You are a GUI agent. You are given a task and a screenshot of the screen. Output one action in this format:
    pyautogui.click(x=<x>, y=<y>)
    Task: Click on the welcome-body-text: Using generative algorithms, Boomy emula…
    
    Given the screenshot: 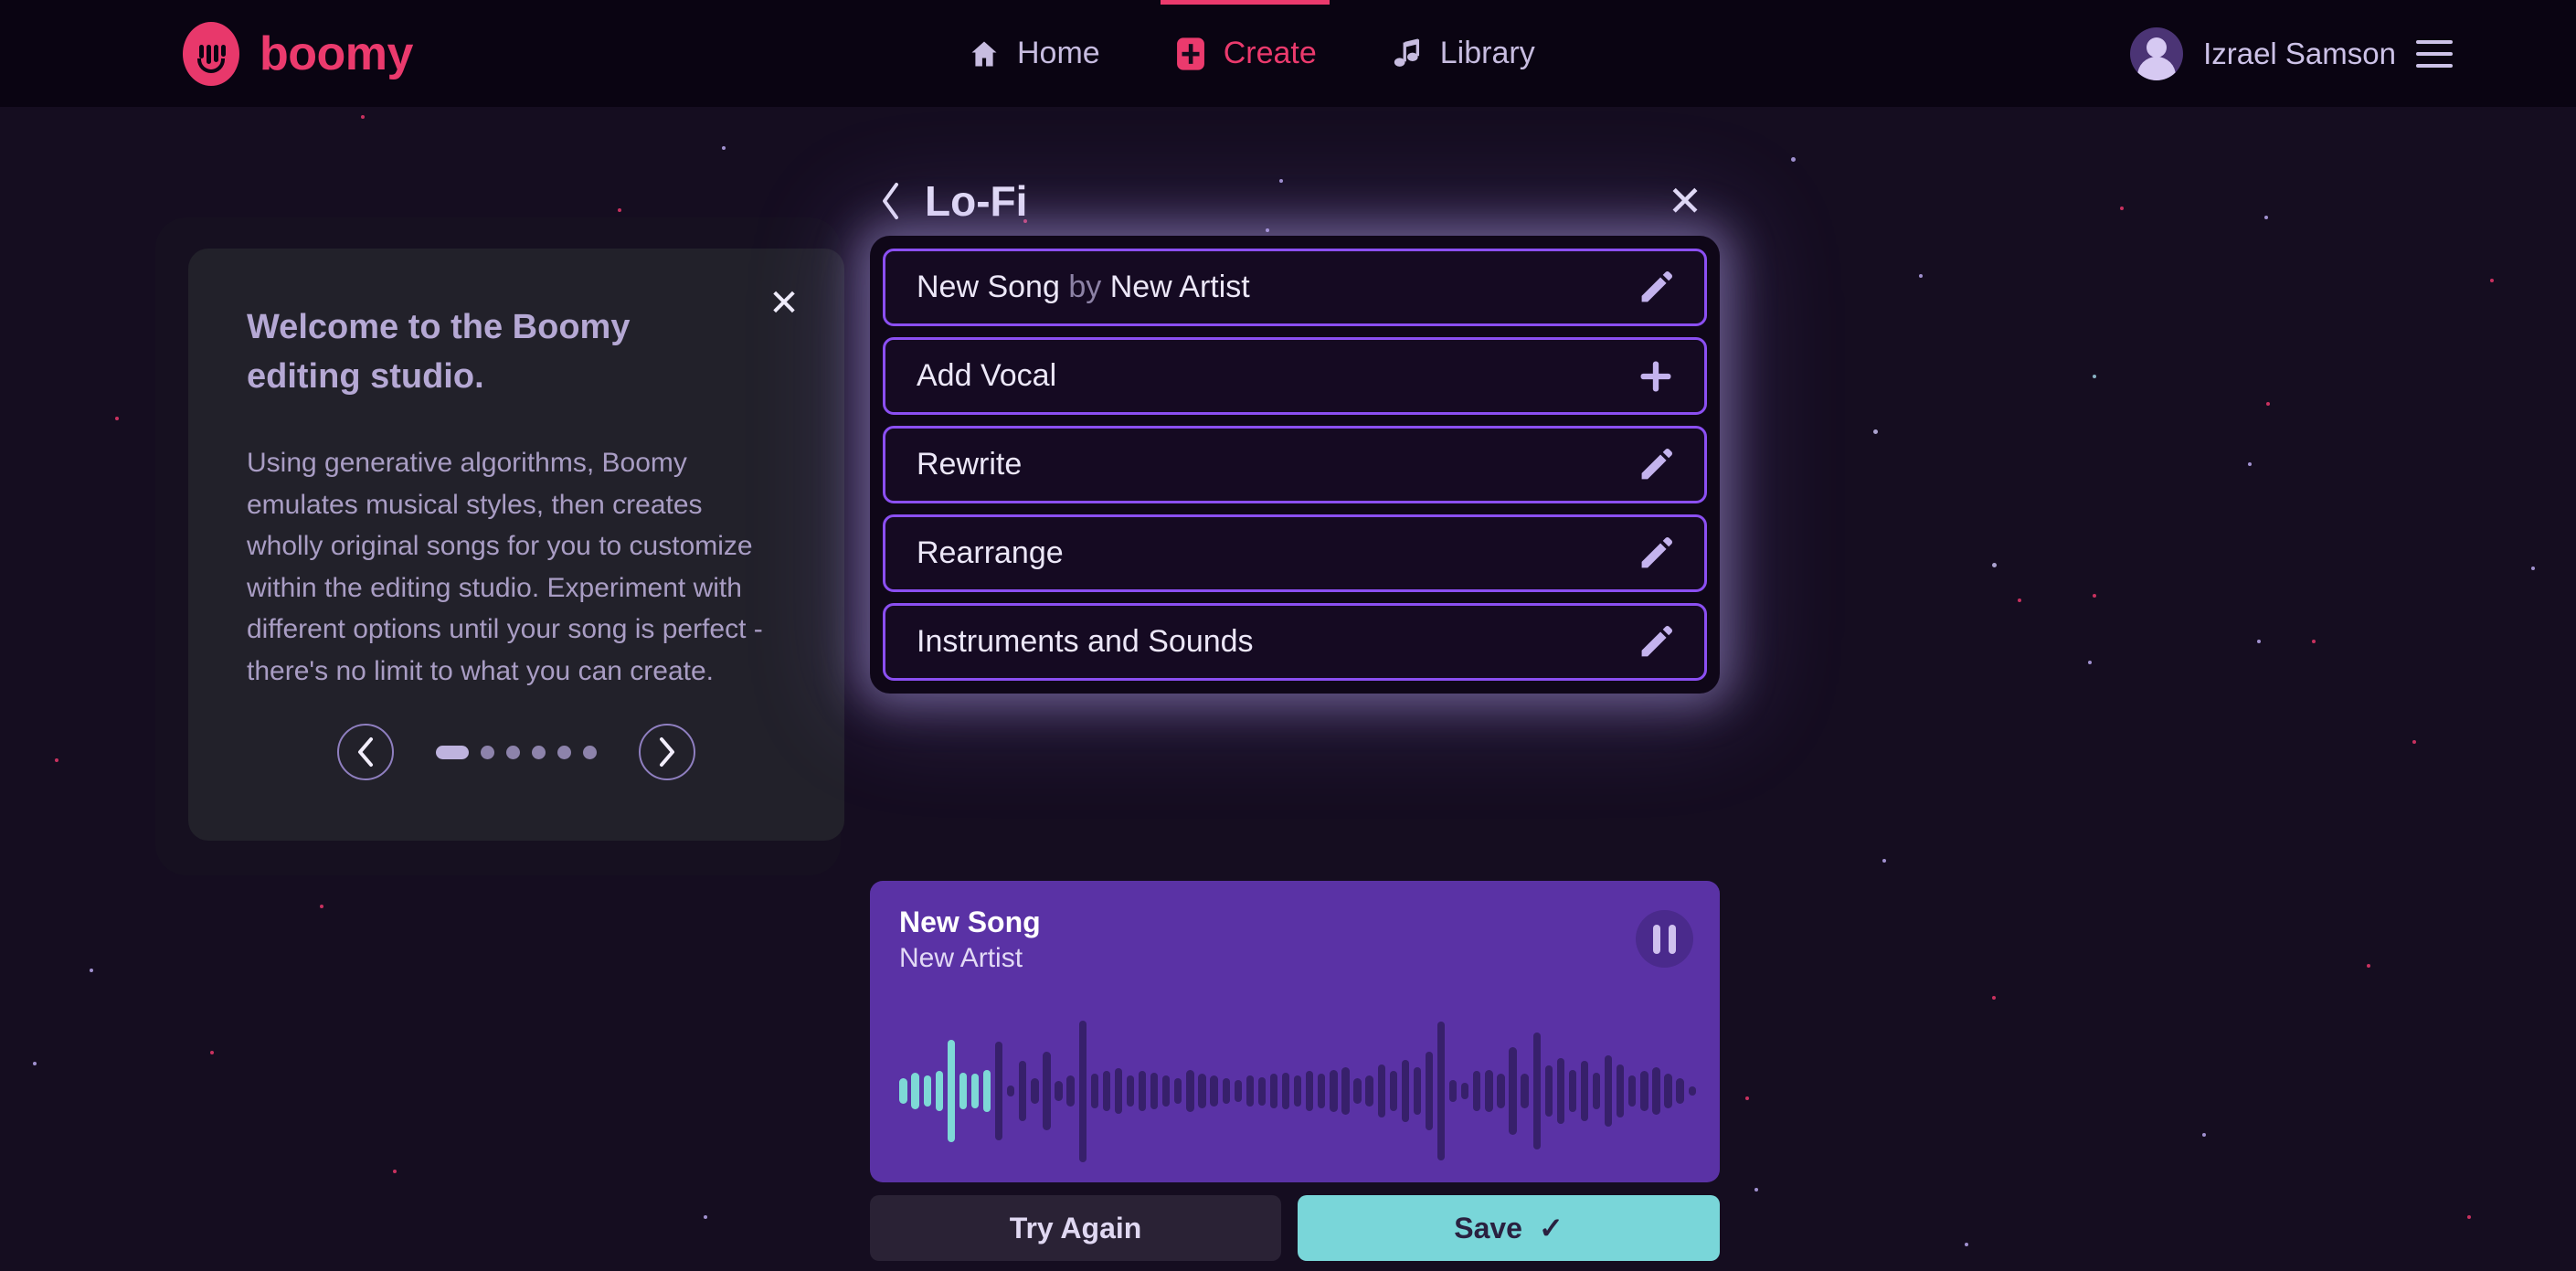 What is the action you would take?
    pyautogui.click(x=505, y=566)
    